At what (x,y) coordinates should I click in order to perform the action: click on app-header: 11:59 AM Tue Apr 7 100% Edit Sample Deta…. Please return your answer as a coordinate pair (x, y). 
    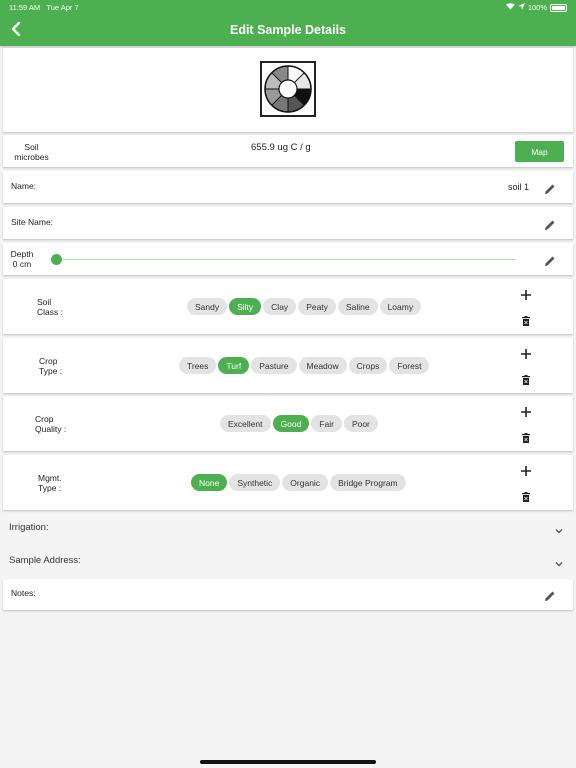
    Looking at the image, I should click on (288, 23).